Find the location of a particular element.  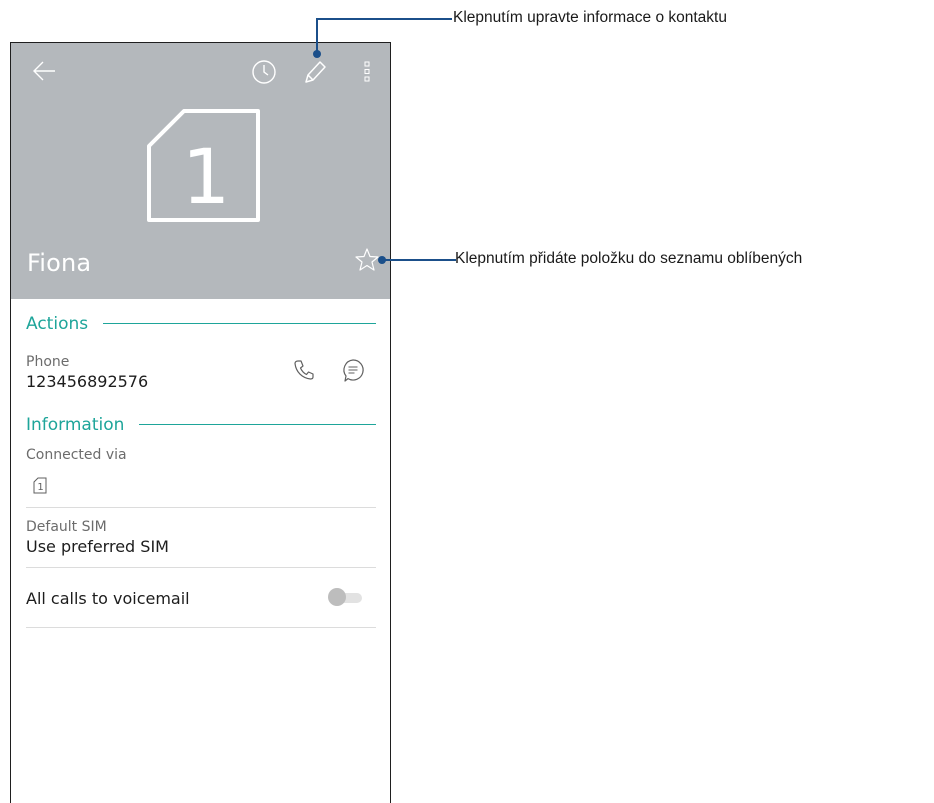

contact-name: Fiona is located at coordinates (59, 263).